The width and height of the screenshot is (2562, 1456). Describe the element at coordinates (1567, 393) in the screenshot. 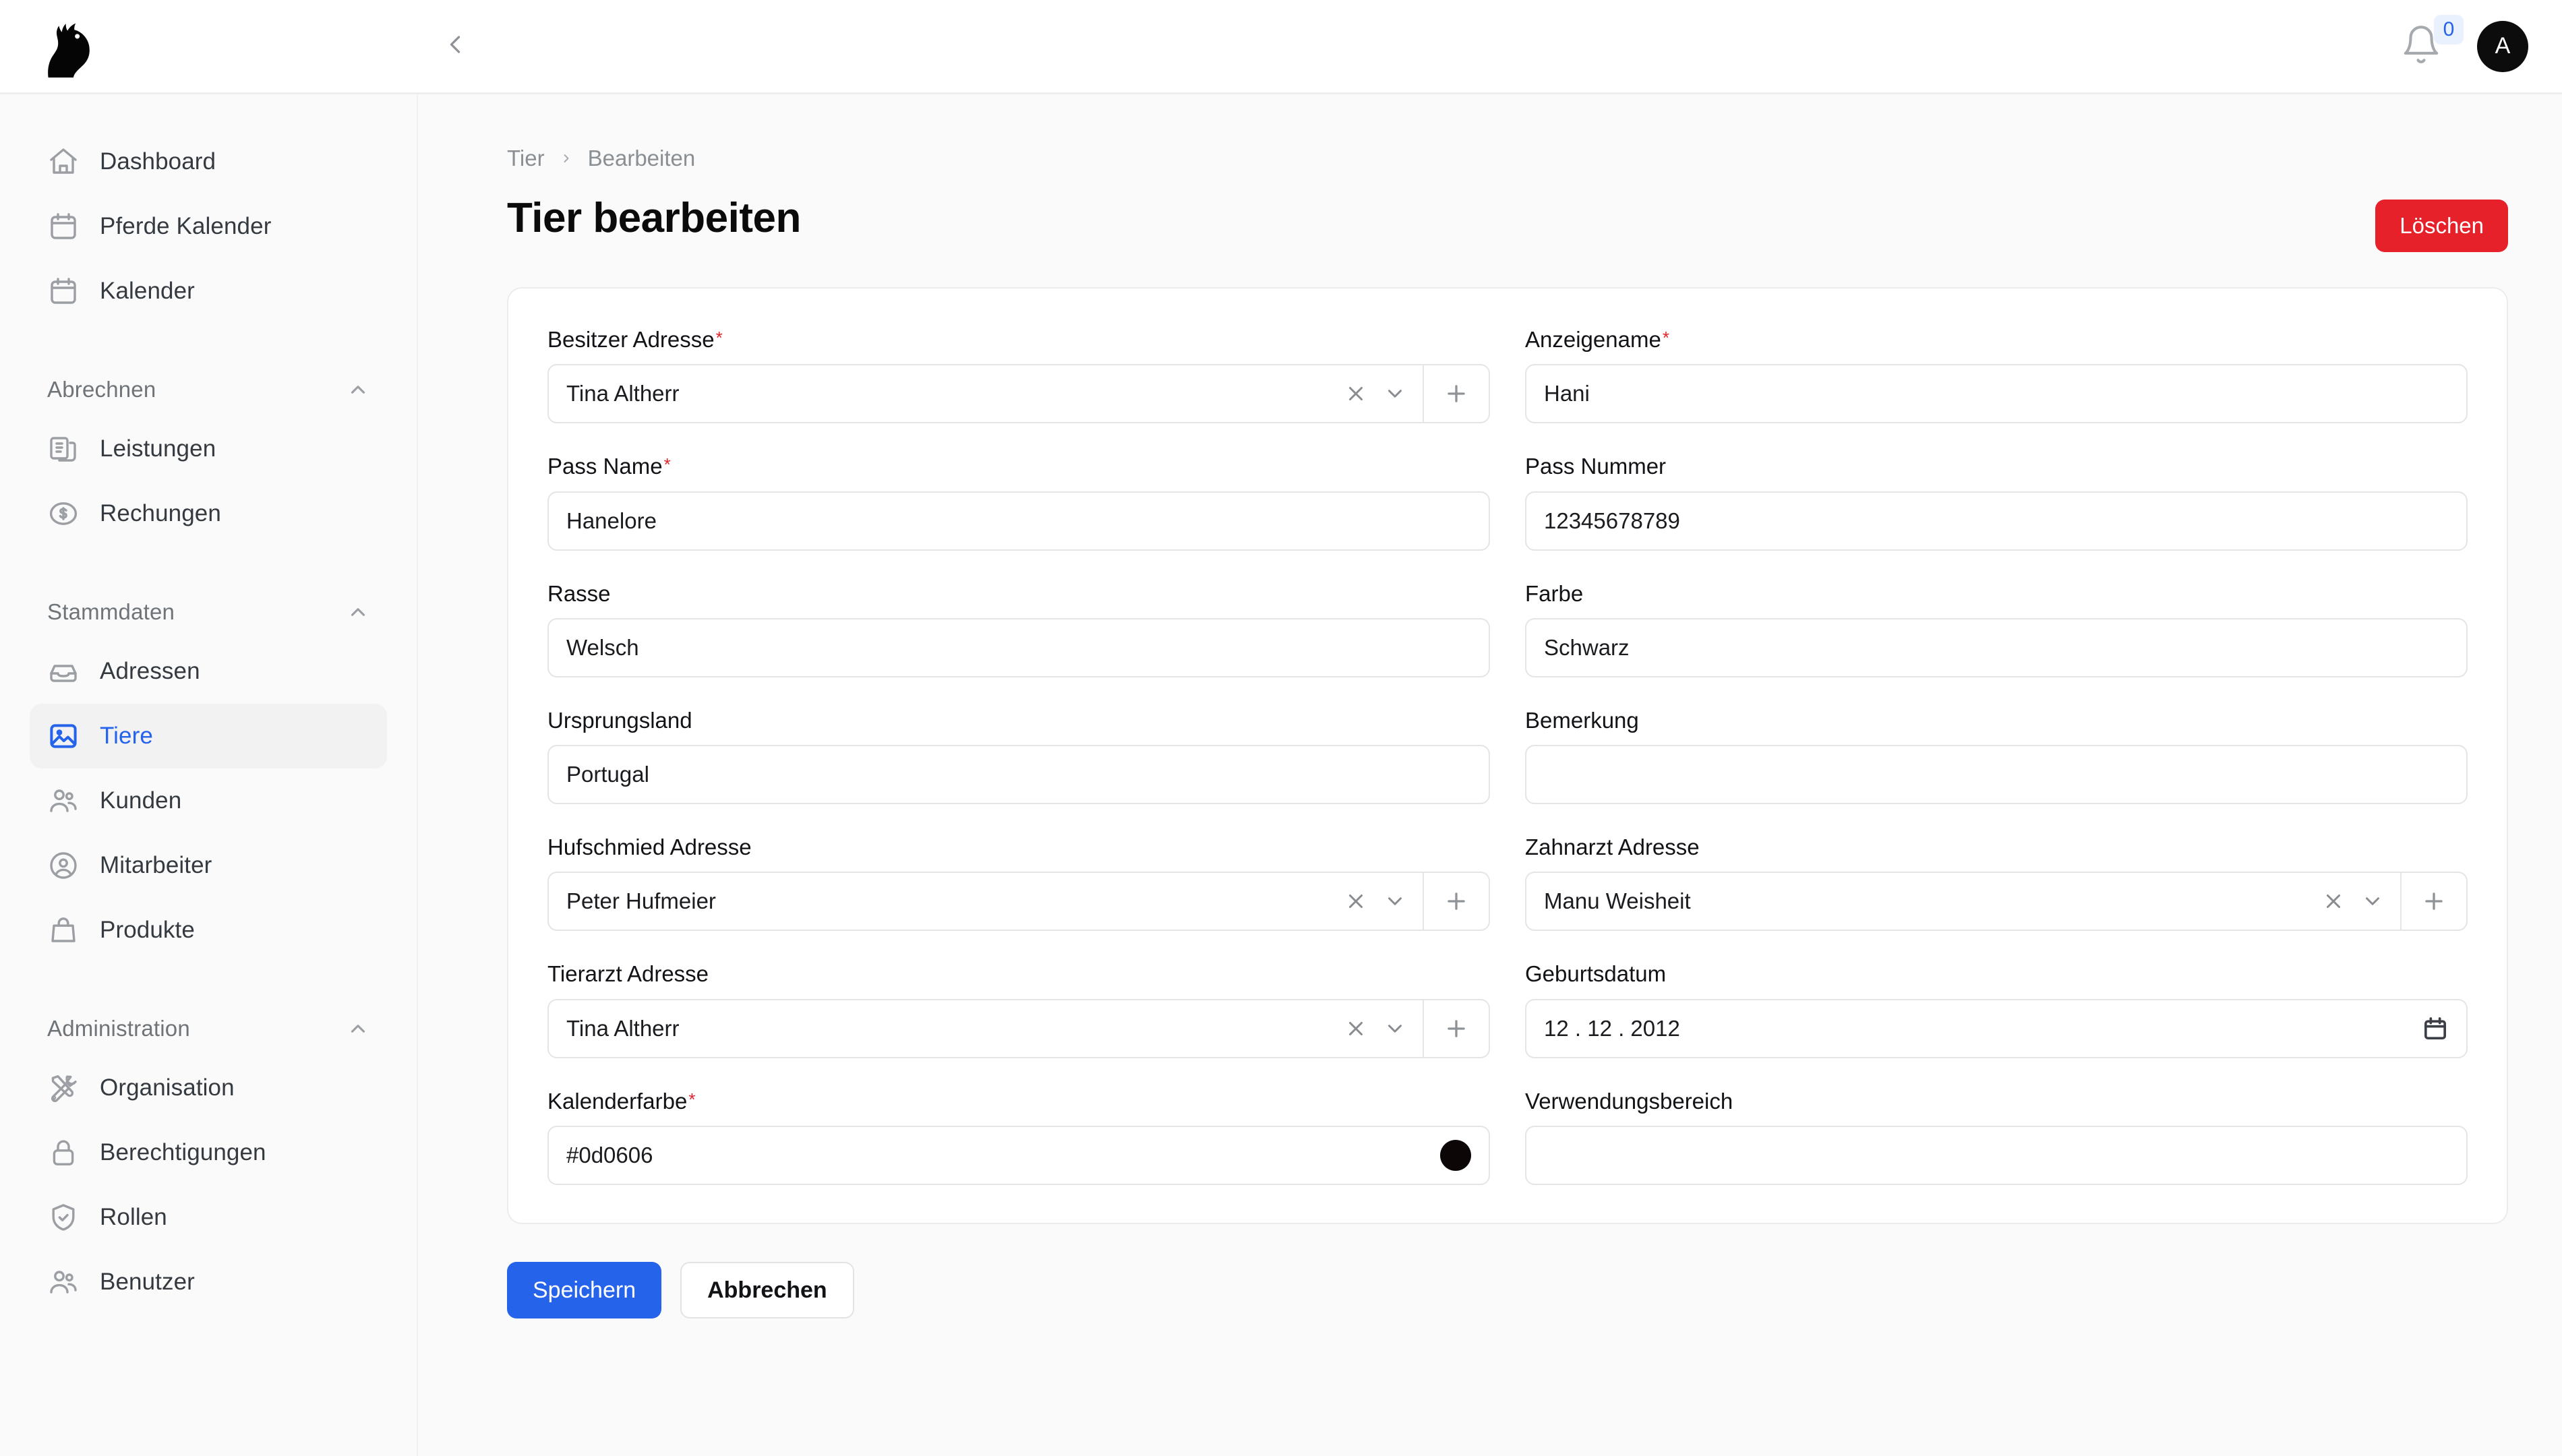

I see `input-value: Hani` at that location.